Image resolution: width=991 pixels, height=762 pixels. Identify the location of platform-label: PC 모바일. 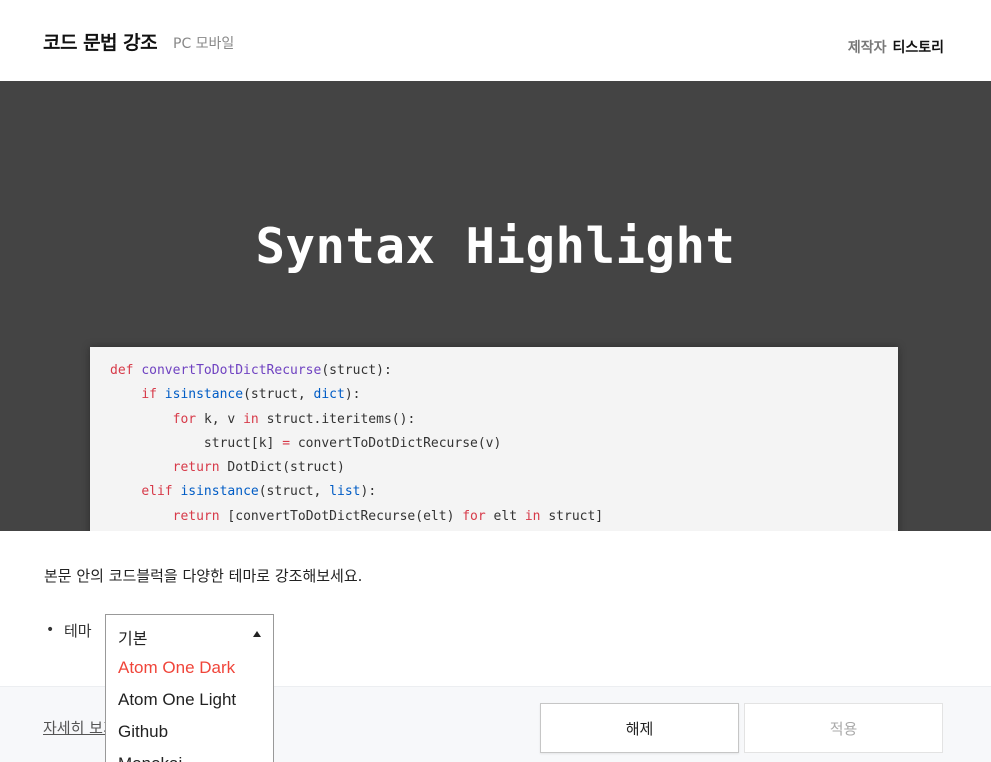
(204, 44).